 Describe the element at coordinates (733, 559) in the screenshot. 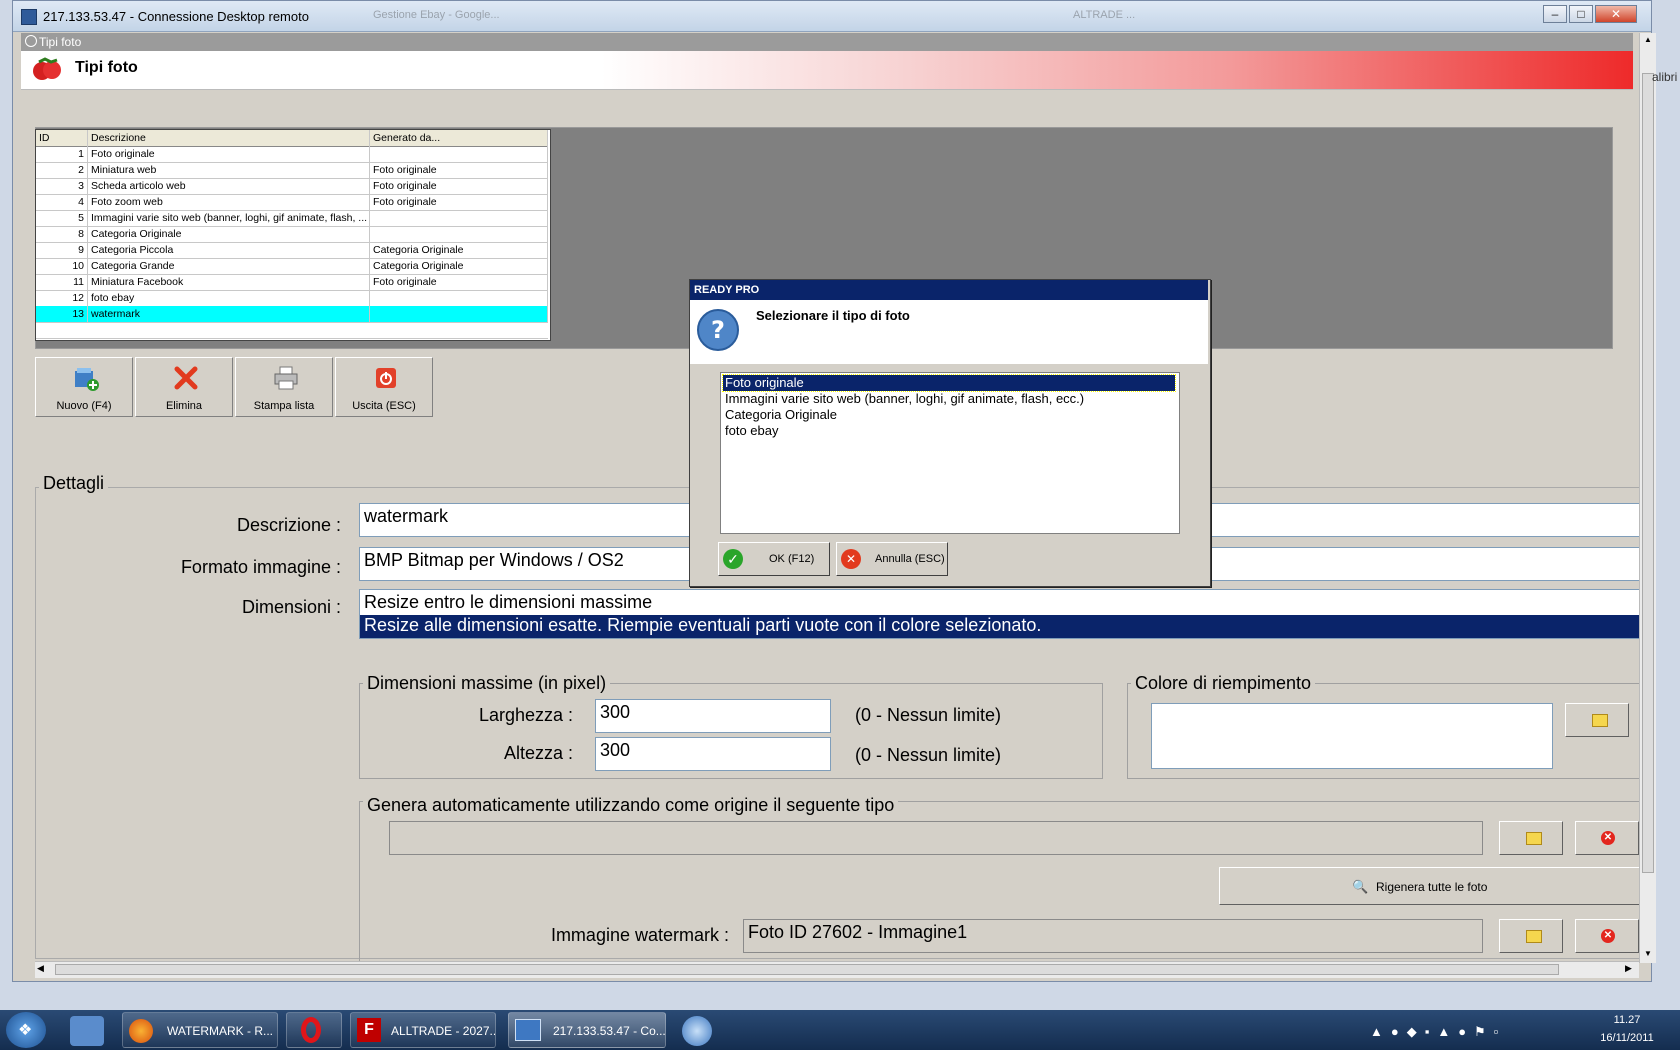

I see `check-icon: ✓` at that location.